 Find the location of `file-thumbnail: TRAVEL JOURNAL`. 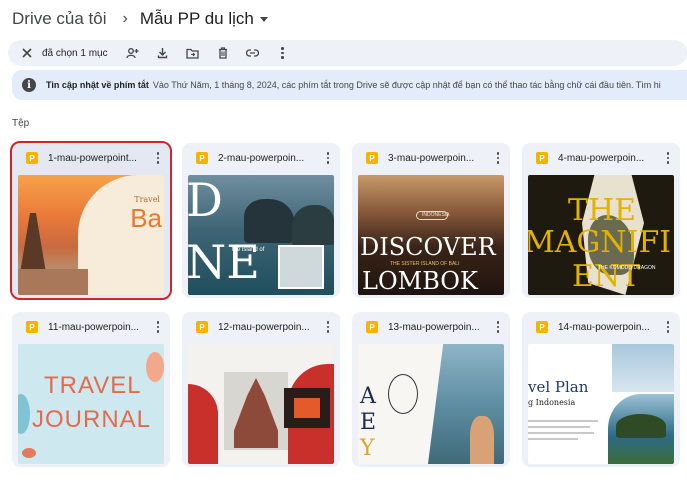

file-thumbnail: TRAVEL JOURNAL is located at coordinates (91, 404).